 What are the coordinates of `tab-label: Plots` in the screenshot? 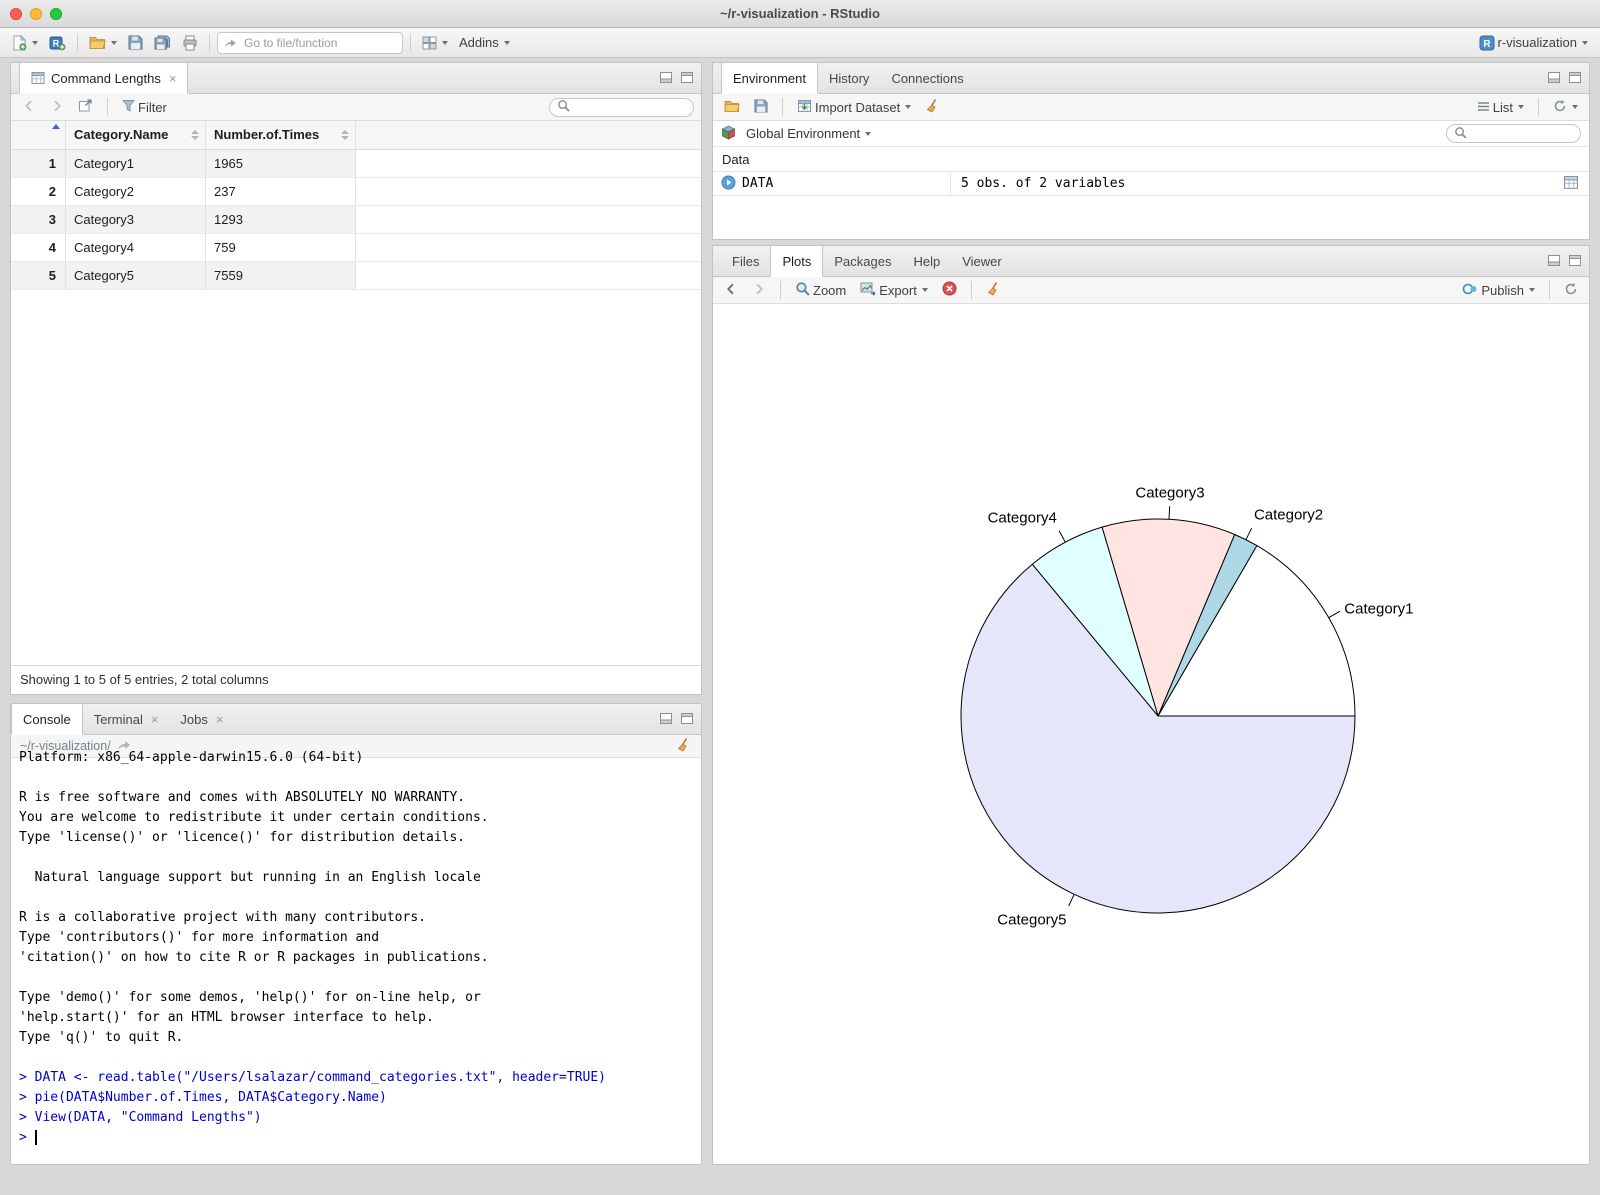 It's located at (797, 261).